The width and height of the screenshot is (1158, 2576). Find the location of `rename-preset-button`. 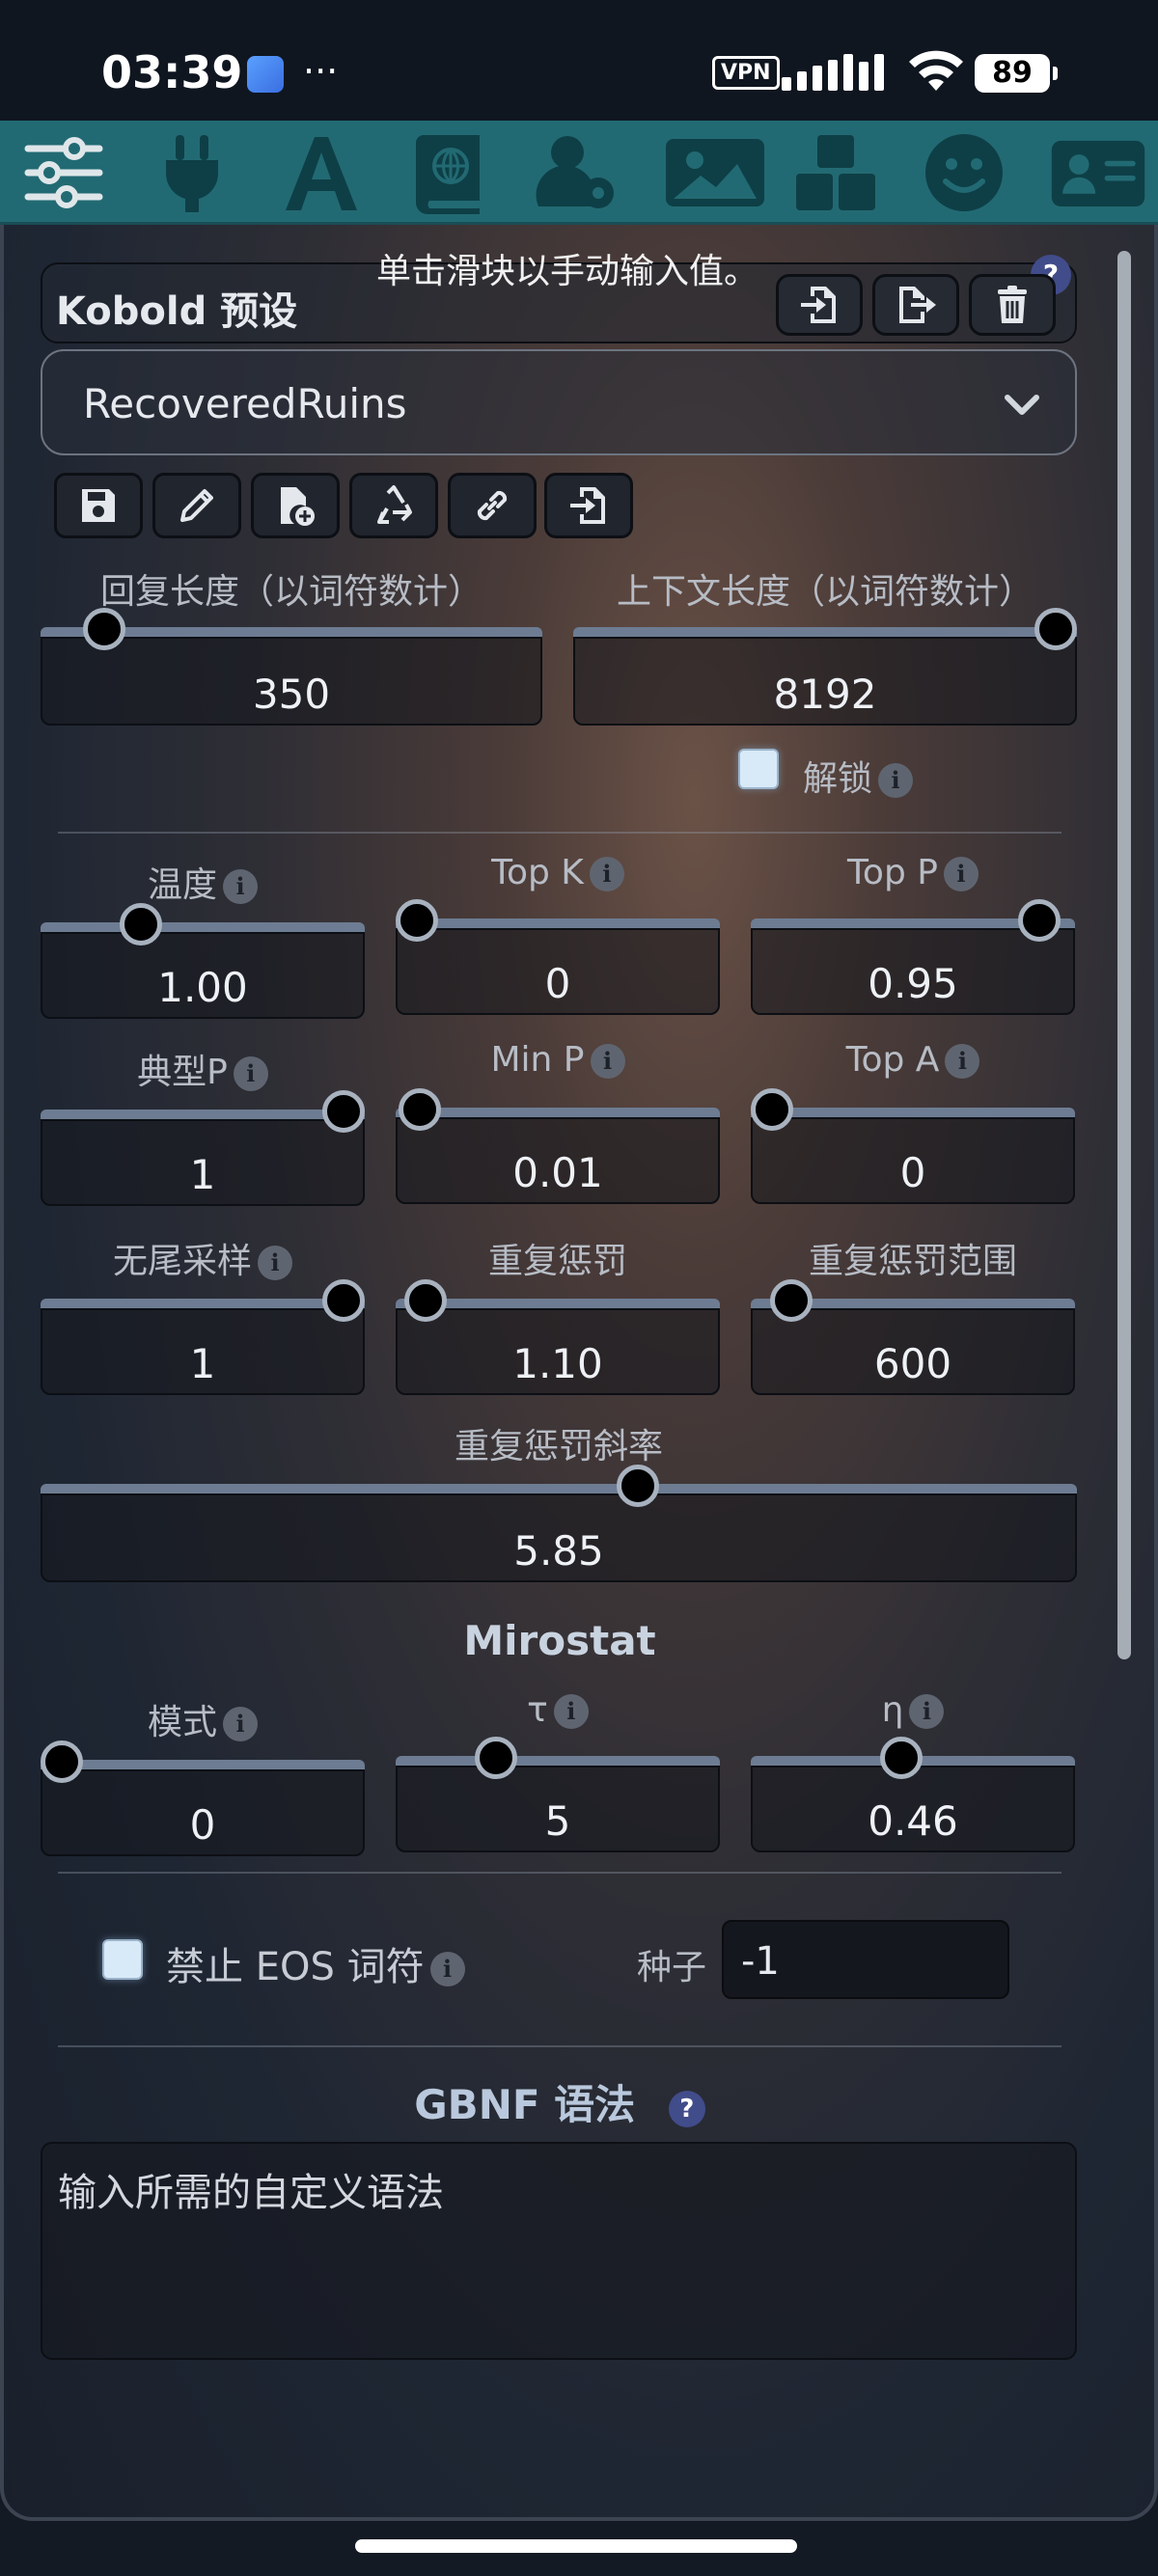

rename-preset-button is located at coordinates (196, 506).